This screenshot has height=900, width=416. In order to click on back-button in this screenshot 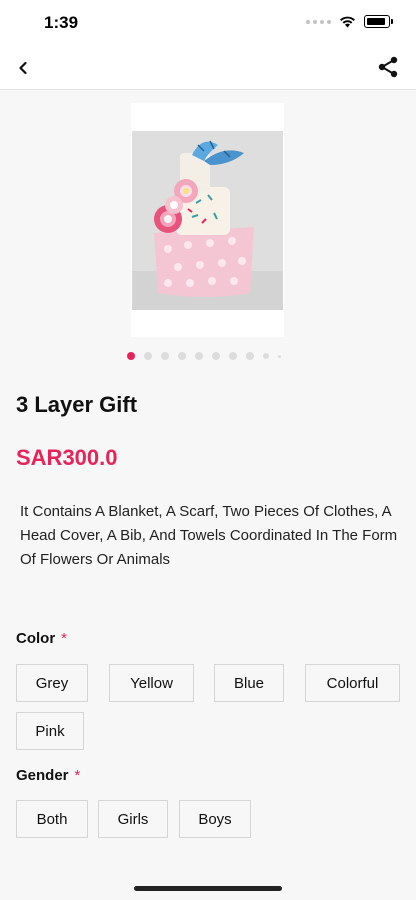, I will do `click(24, 68)`.